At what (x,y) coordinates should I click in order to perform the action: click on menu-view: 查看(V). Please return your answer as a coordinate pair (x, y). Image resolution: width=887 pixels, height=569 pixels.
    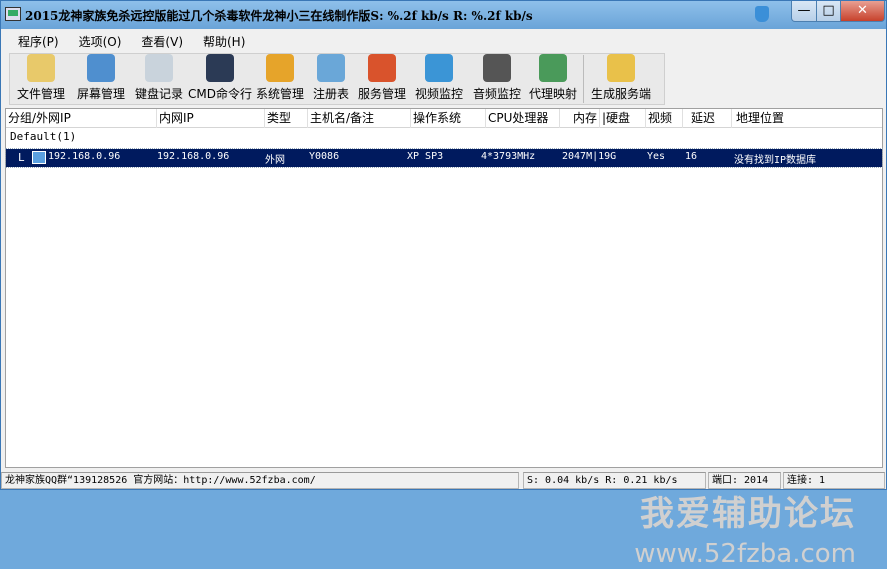
    Looking at the image, I should click on (160, 40).